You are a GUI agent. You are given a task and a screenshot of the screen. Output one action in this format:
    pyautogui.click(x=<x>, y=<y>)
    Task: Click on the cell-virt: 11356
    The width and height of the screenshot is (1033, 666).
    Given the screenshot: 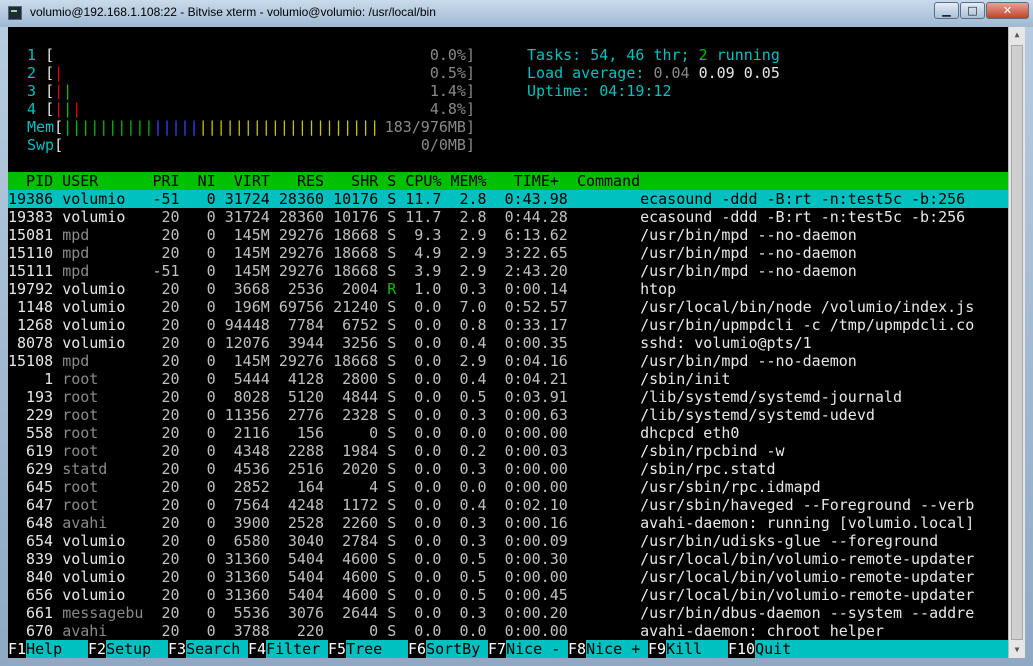 What is the action you would take?
    pyautogui.click(x=247, y=415)
    